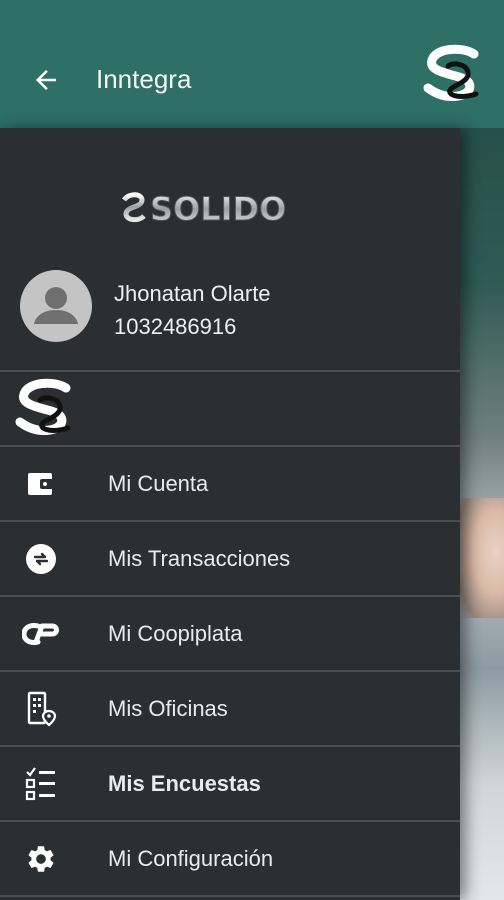  I want to click on menu-item-mis-encuestas: Mis Encuestas, so click(230, 783).